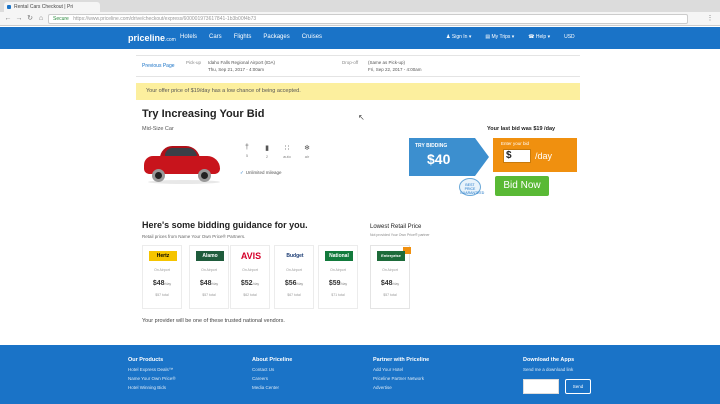 The image size is (720, 404). What do you see at coordinates (272, 360) in the screenshot?
I see `footer-heading: About Priceline` at bounding box center [272, 360].